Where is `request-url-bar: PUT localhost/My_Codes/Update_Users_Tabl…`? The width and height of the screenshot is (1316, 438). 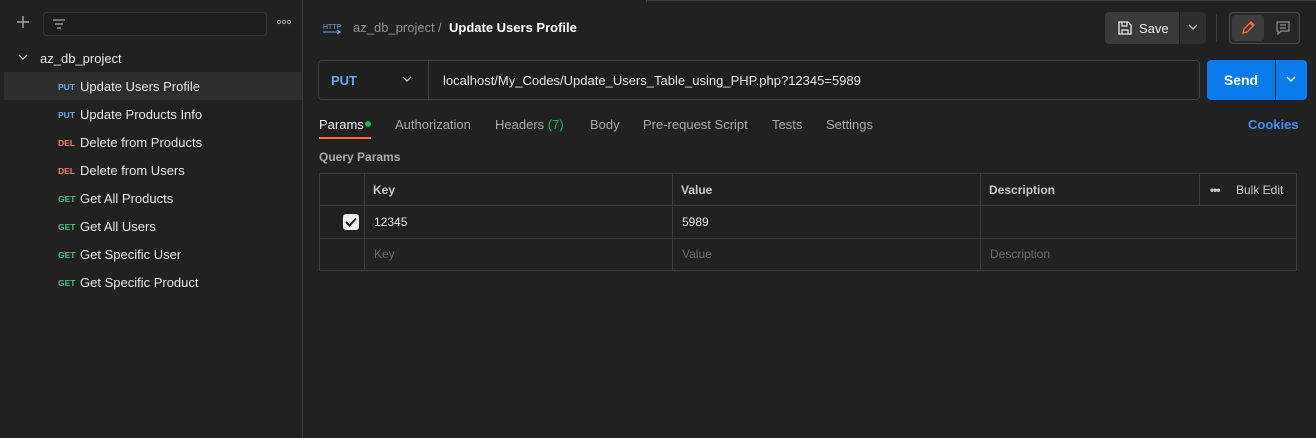
request-url-bar: PUT localhost/My_Codes/Update_Users_Tabl… is located at coordinates (759, 80).